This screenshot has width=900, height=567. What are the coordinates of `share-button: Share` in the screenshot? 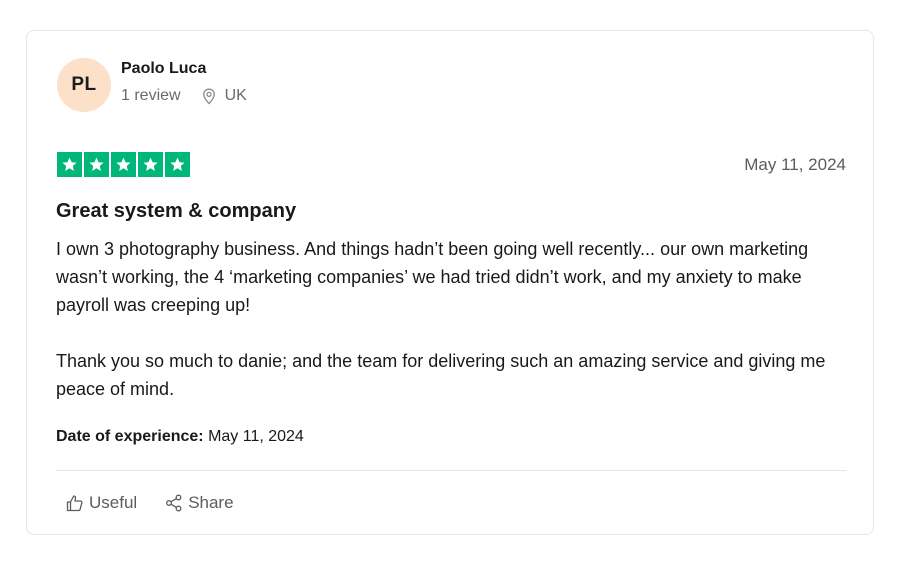 It's located at (199, 503).